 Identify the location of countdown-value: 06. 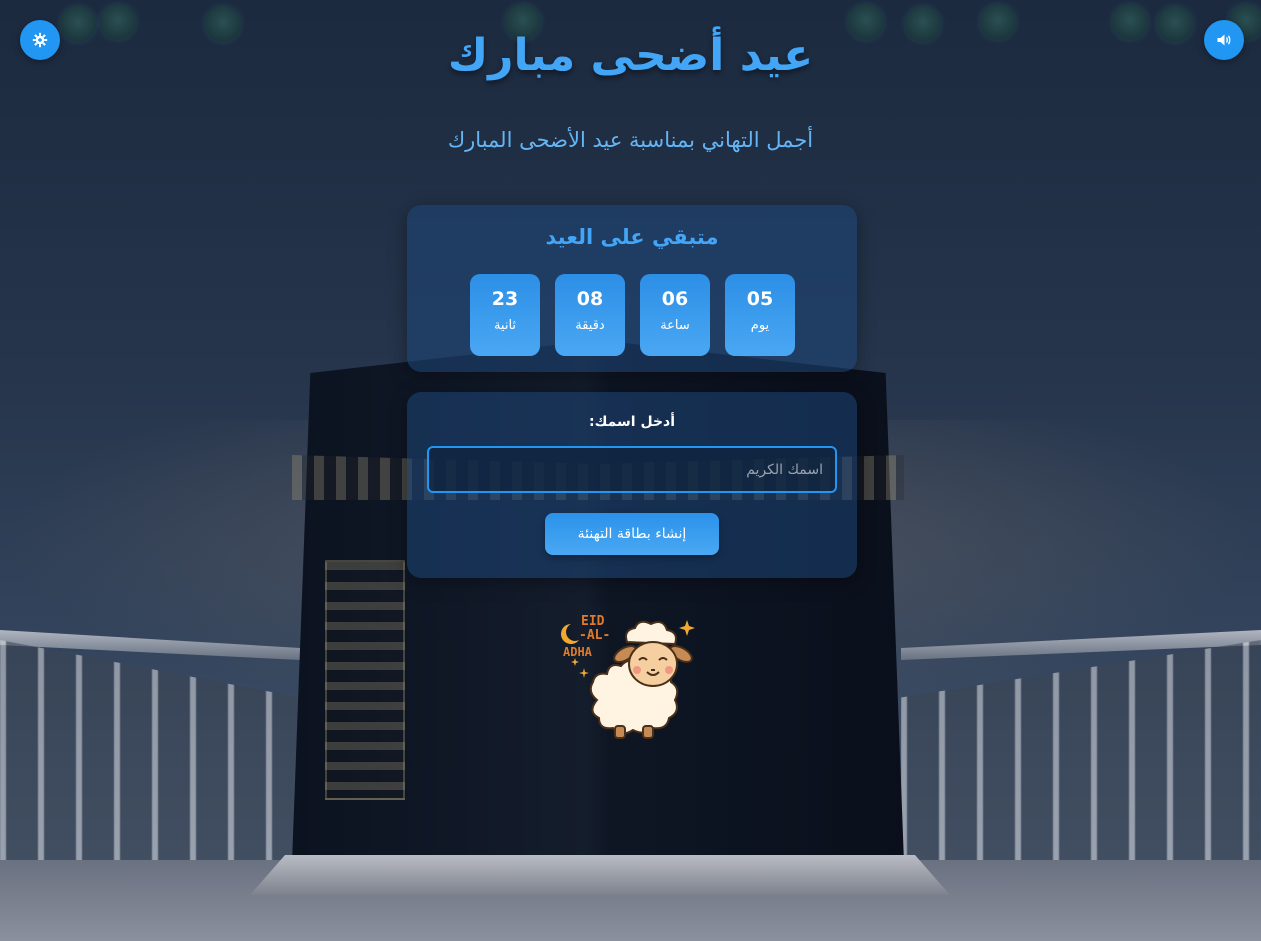
(675, 299).